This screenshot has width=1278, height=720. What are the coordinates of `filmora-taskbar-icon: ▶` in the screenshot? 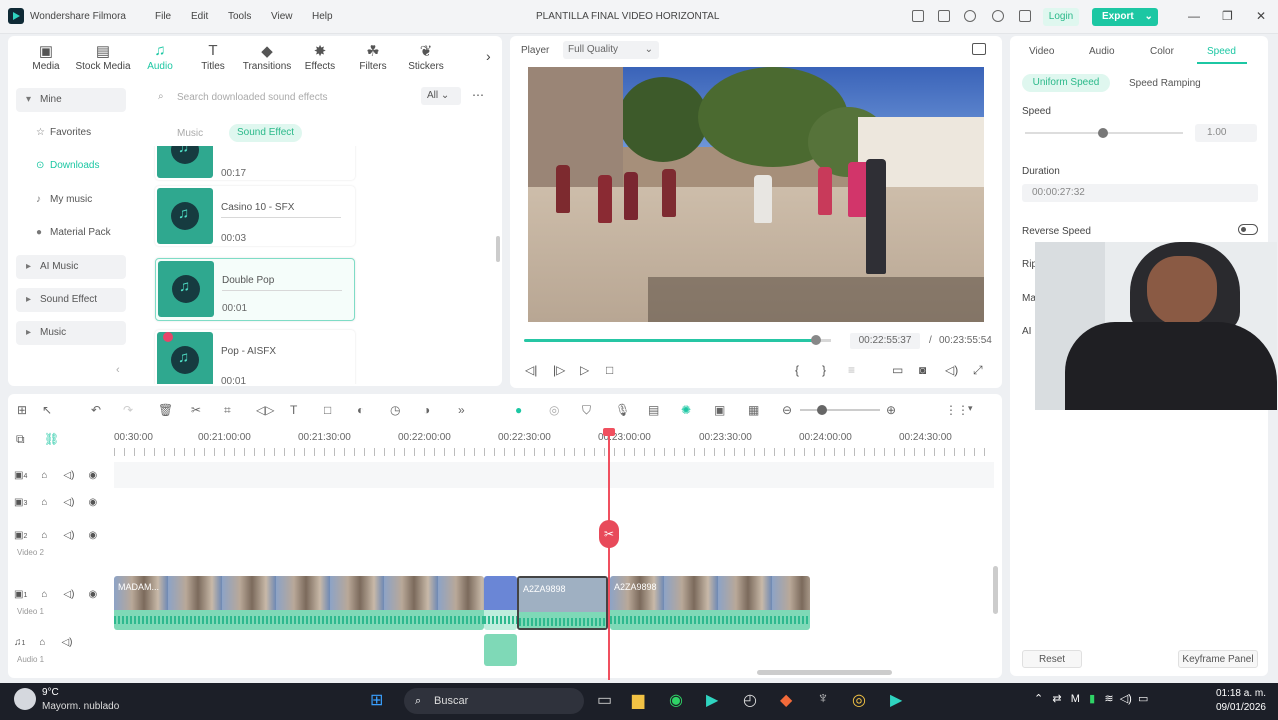 It's located at (712, 700).